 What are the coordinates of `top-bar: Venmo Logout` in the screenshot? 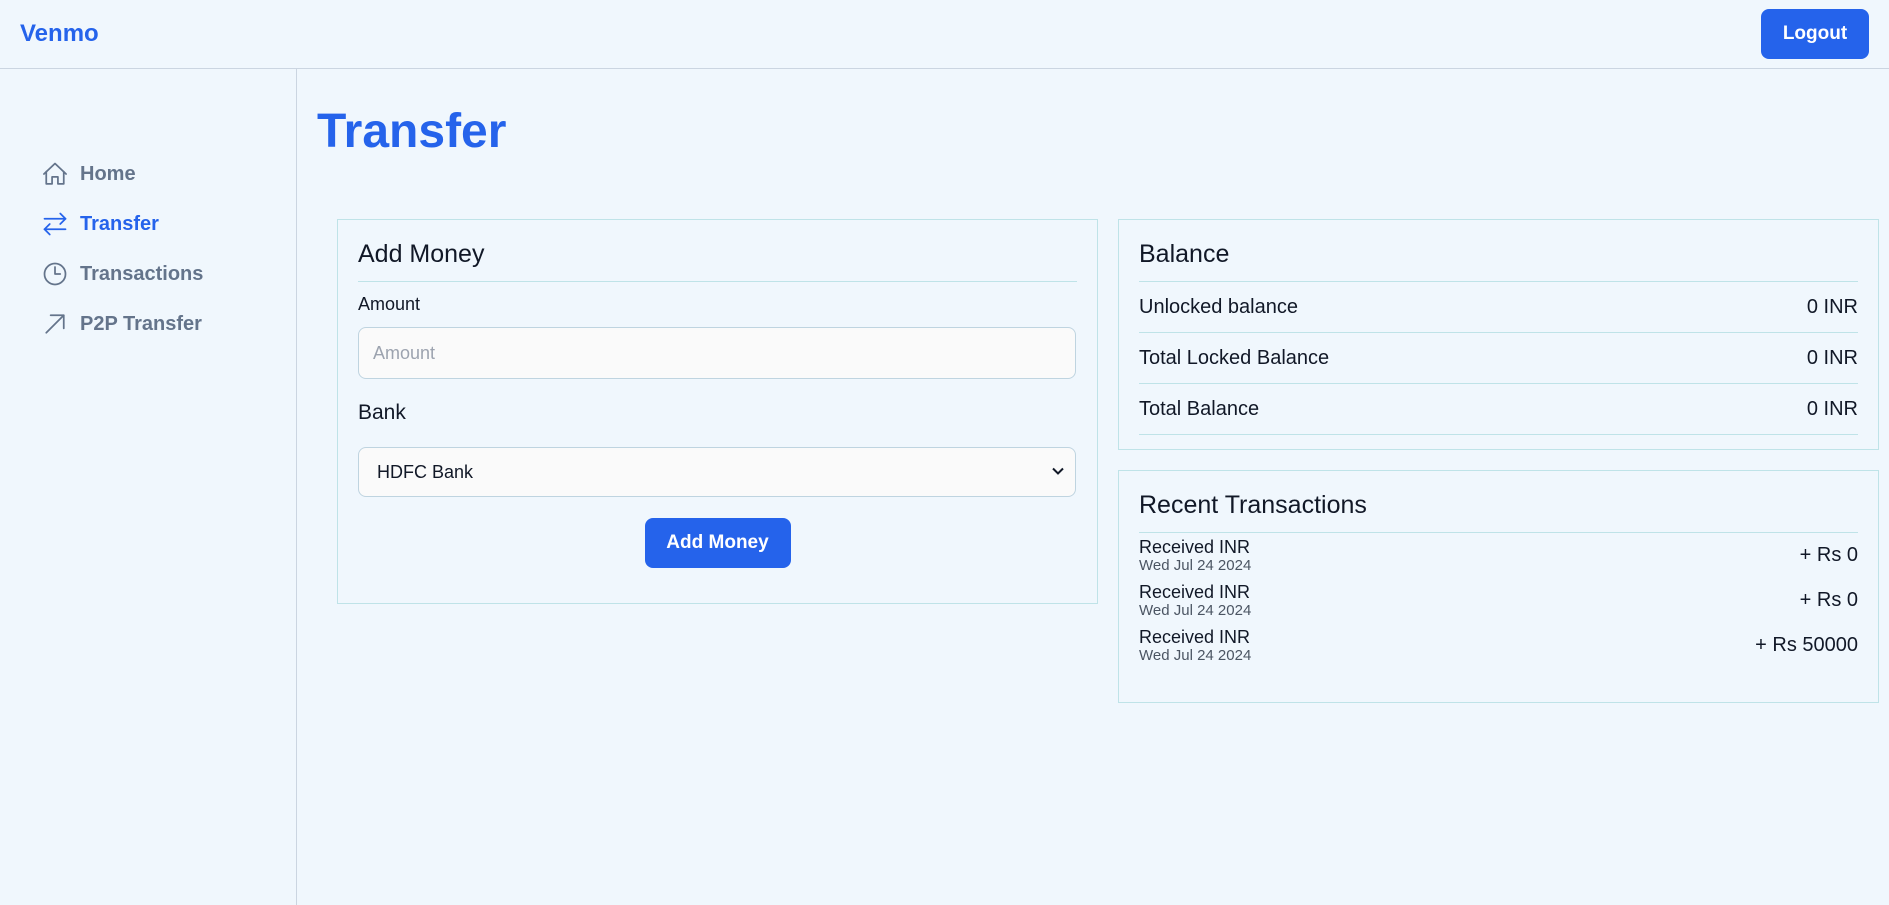 It's located at (944, 34).